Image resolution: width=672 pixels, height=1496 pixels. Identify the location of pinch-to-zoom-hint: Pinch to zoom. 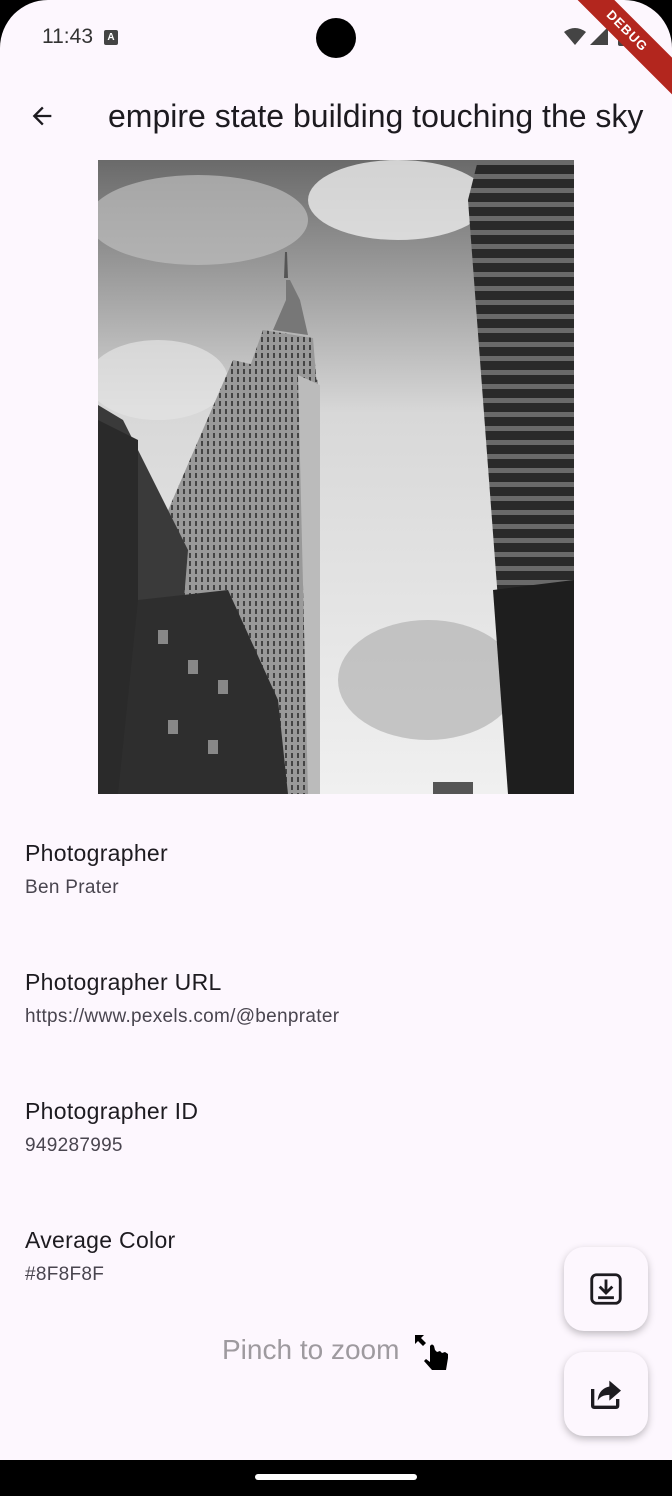
(311, 1349).